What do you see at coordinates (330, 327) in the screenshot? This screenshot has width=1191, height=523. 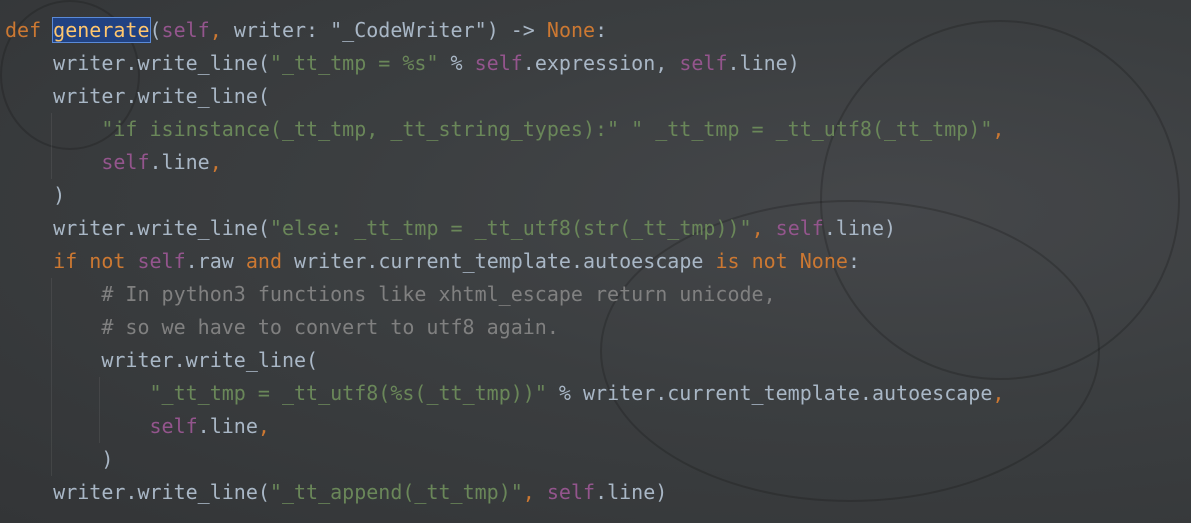 I see `code-token: # so we have to convert to utf8 again.` at bounding box center [330, 327].